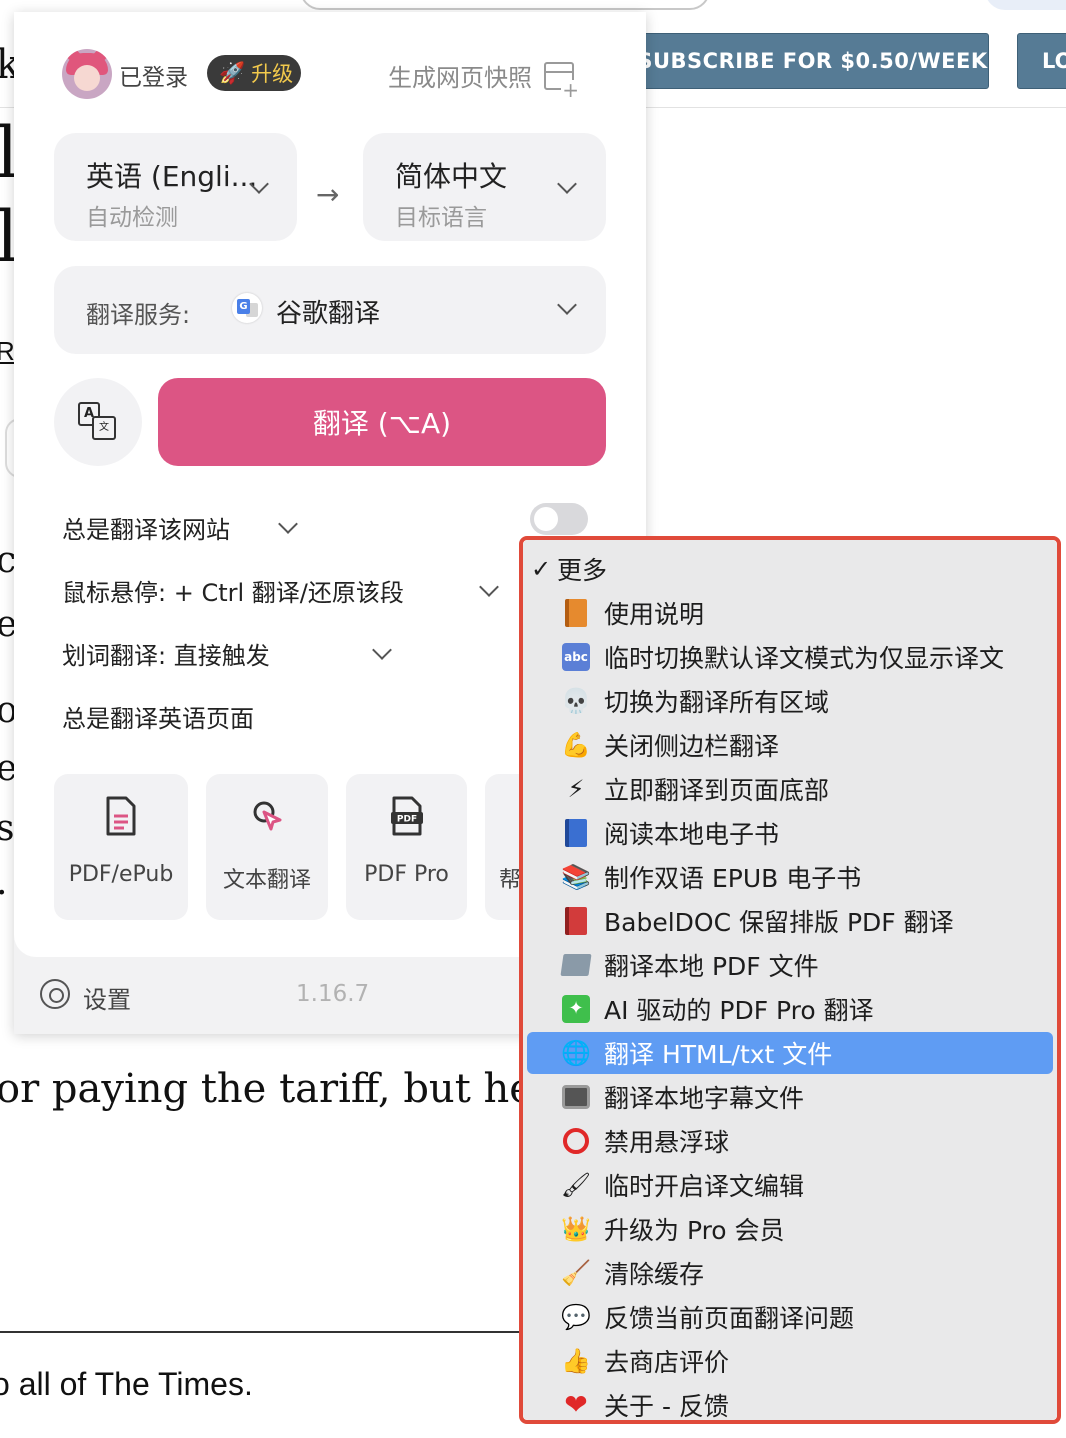 This screenshot has width=1066, height=1438. Describe the element at coordinates (717, 790) in the screenshot. I see `menu-item-label: 立即翻译到页面底部` at that location.